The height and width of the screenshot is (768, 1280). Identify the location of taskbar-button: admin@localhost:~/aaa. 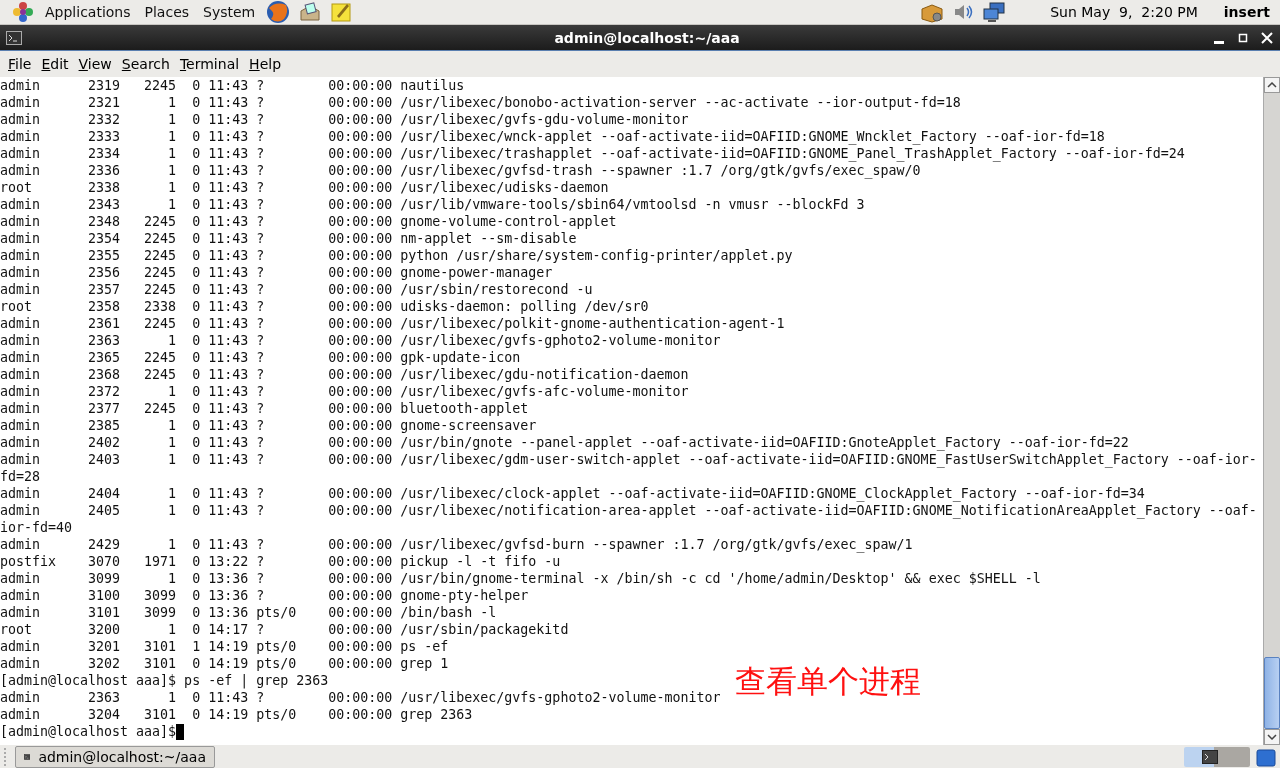
(115, 757).